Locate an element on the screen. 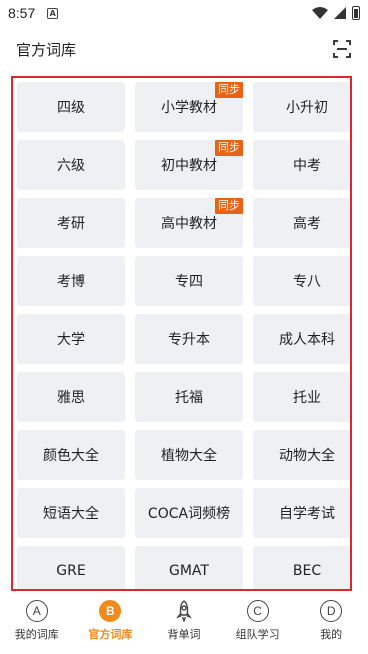 The height and width of the screenshot is (654, 368). category-label: 专升本 is located at coordinates (189, 340).